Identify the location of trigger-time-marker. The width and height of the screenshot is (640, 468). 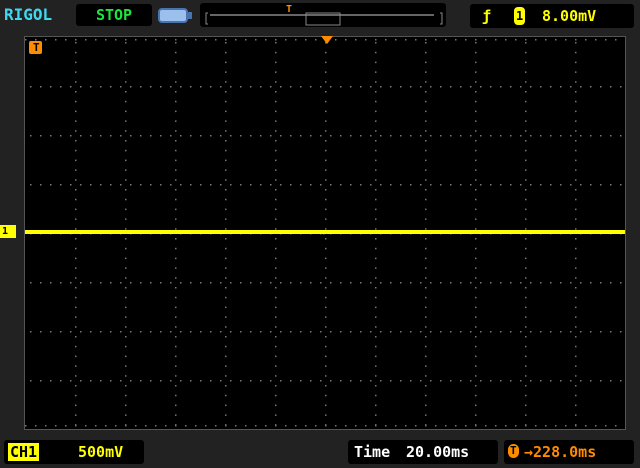
(327, 40).